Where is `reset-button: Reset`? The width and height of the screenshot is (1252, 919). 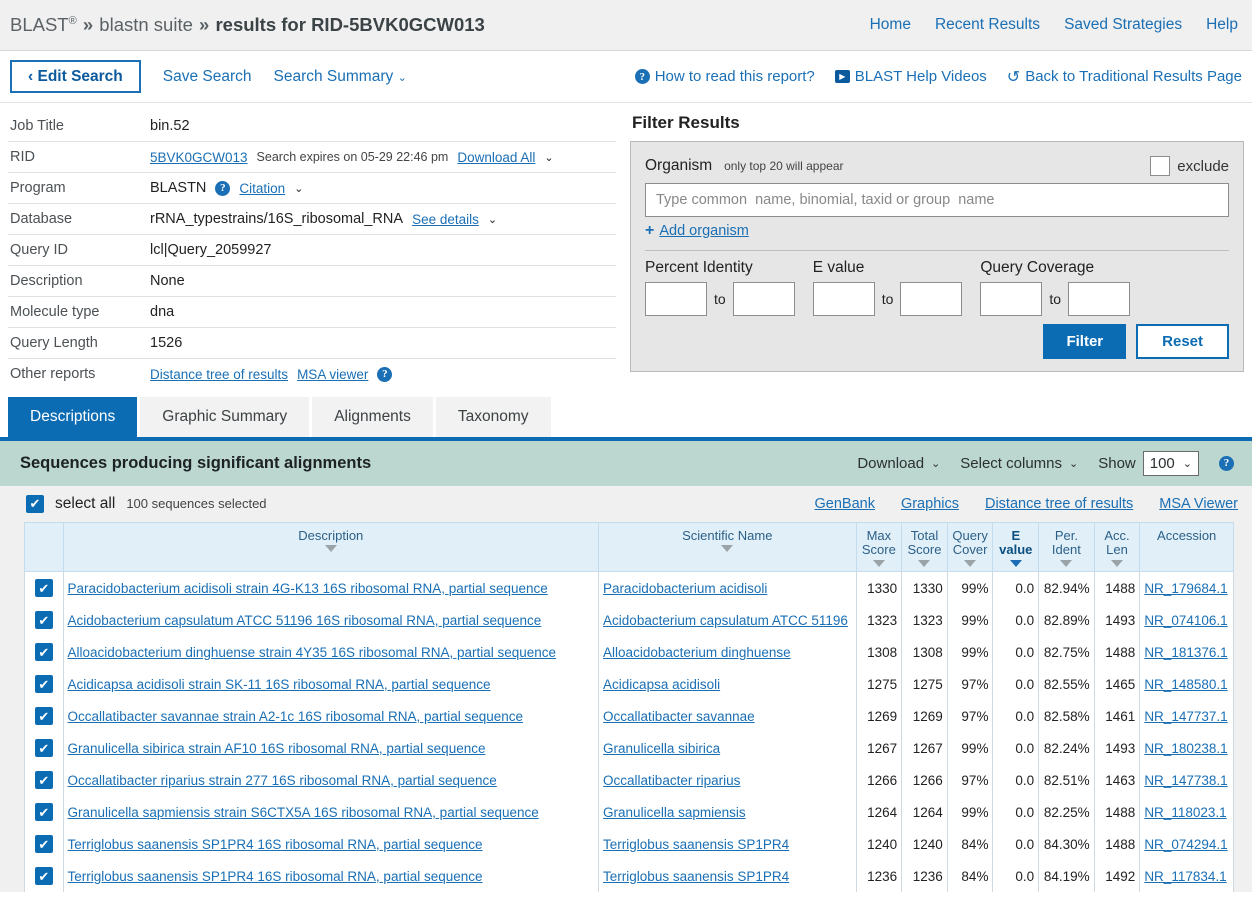
reset-button: Reset is located at coordinates (1182, 341).